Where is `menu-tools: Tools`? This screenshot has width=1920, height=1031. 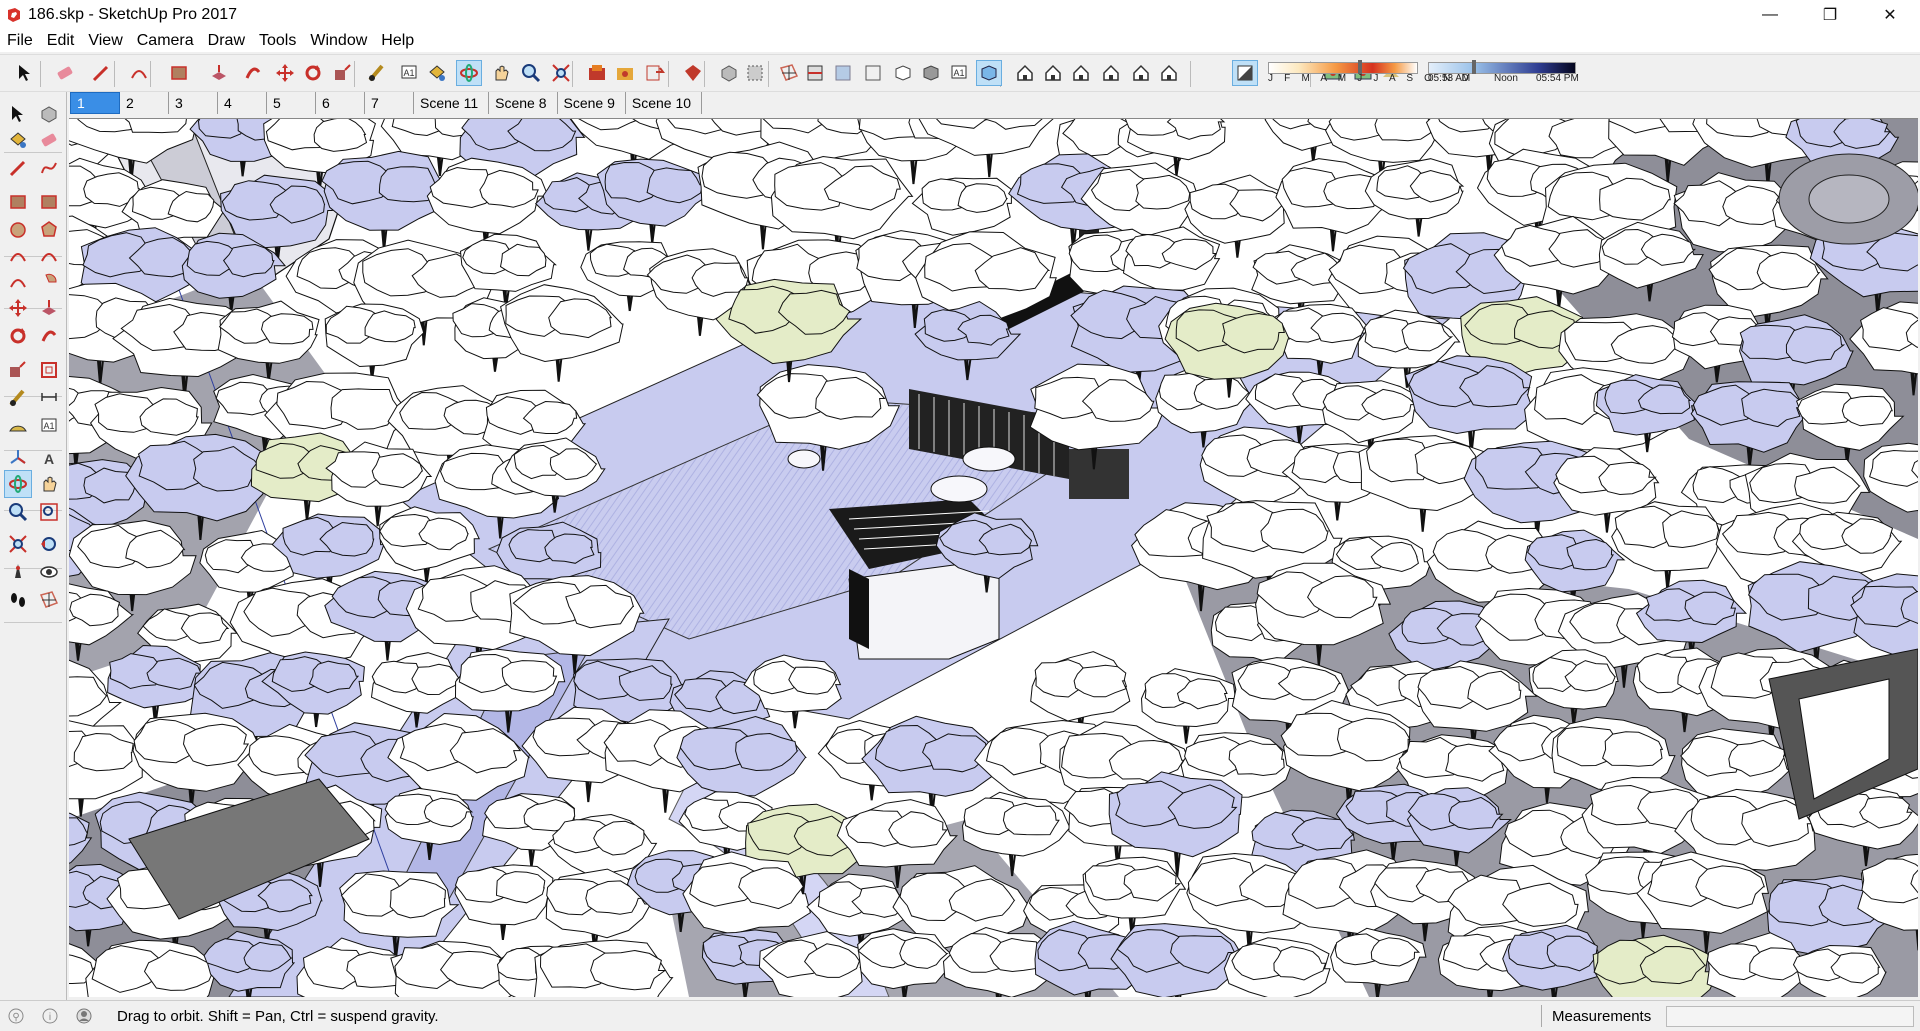 menu-tools: Tools is located at coordinates (277, 41).